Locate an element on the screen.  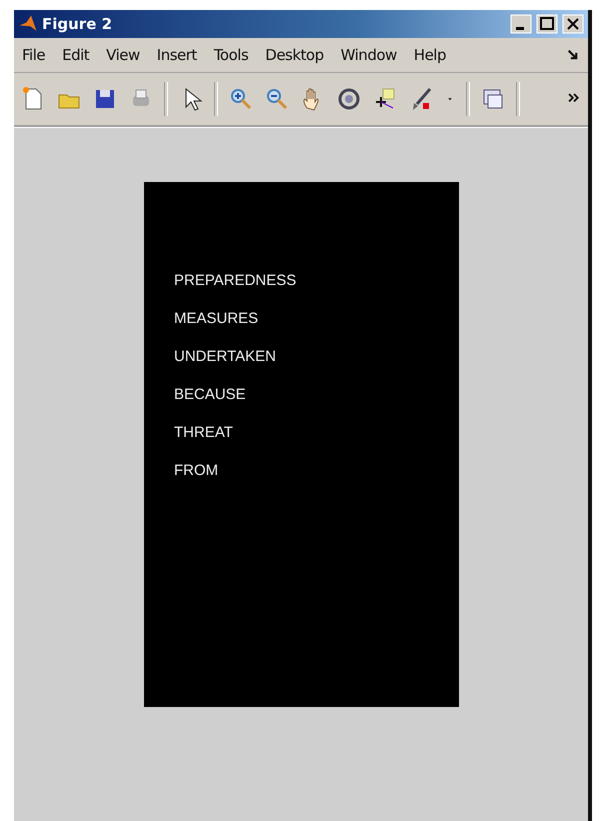
menu-item: Insert is located at coordinates (176, 55).